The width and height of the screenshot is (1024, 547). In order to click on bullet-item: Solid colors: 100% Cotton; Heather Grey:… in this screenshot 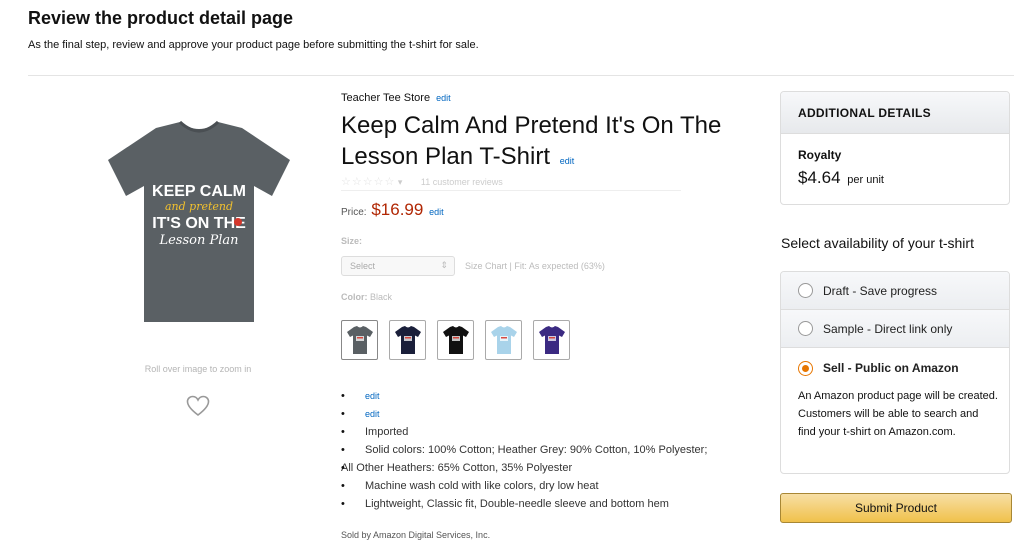, I will do `click(551, 450)`.